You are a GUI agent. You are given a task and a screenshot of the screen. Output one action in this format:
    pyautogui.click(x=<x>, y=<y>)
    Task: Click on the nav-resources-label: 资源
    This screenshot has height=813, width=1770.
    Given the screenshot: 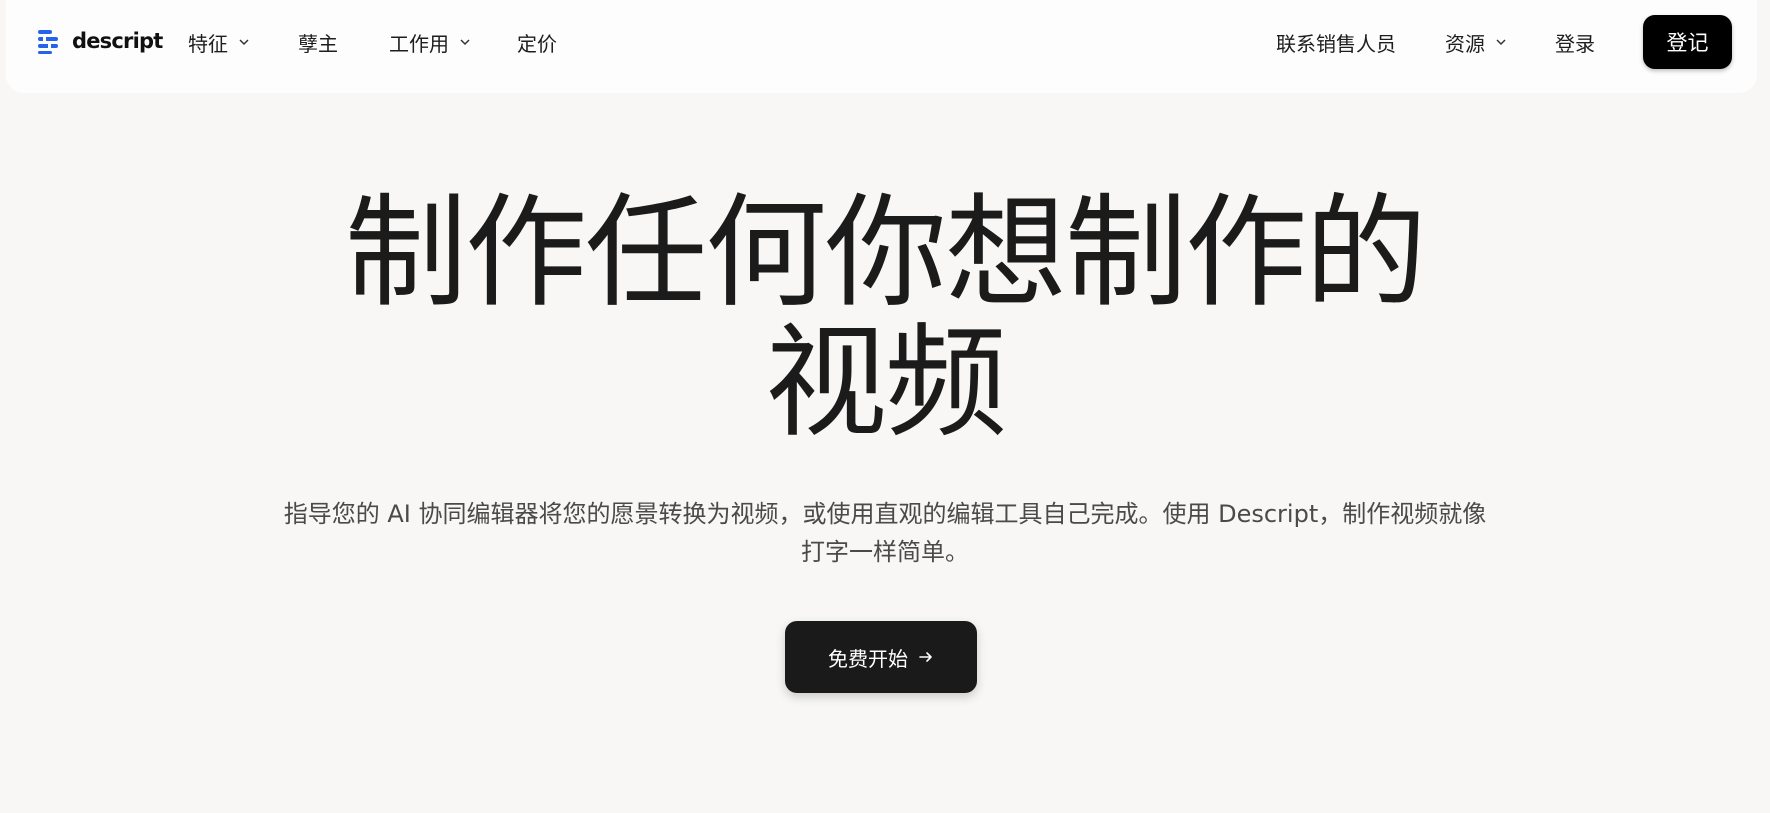 What is the action you would take?
    pyautogui.click(x=1465, y=43)
    